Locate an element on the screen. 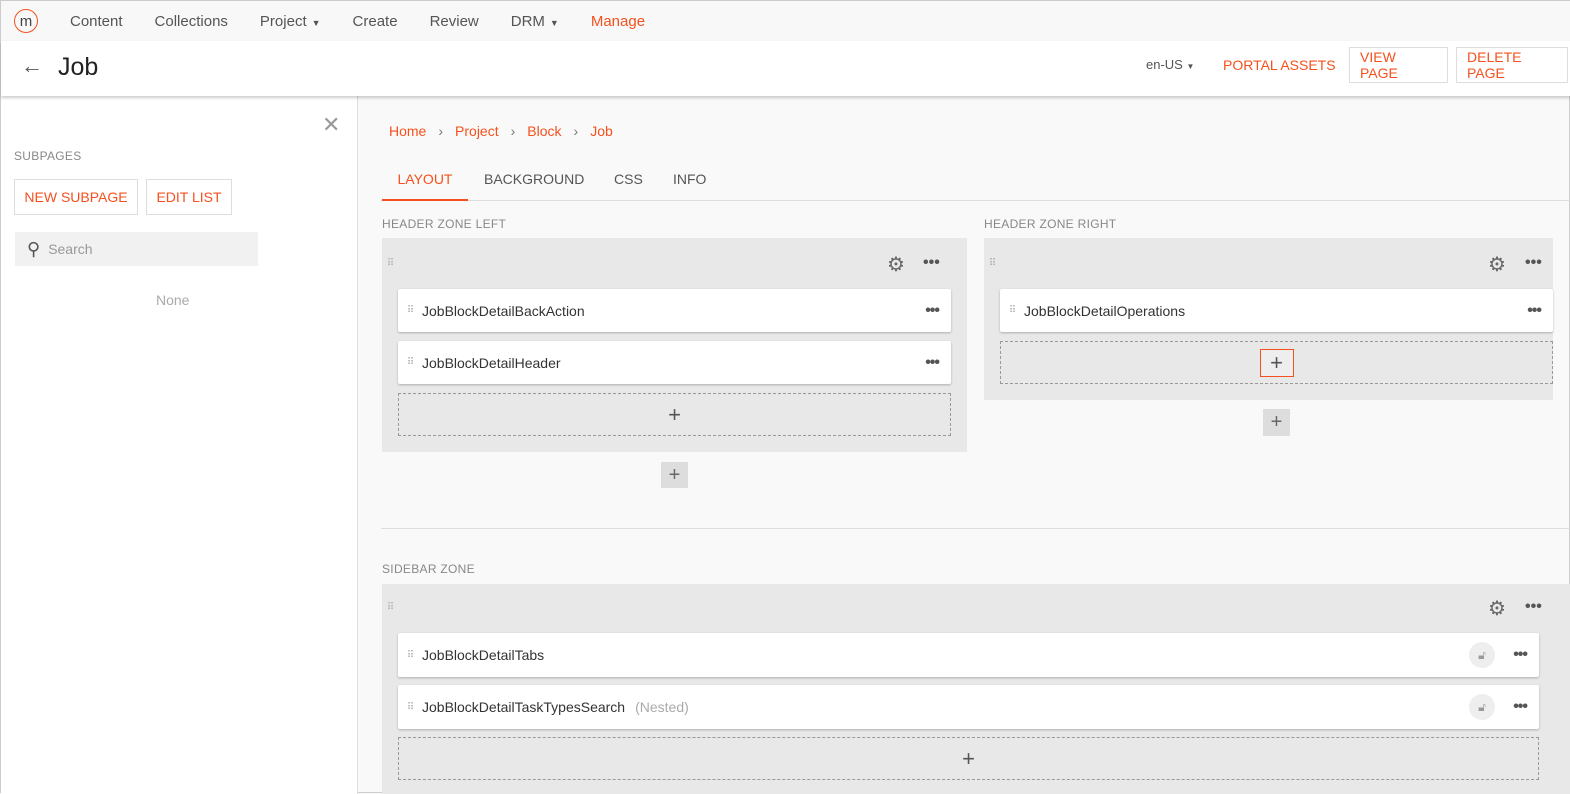 The height and width of the screenshot is (794, 1570). zone-label: HEADER ZONE RIGHT is located at coordinates (1050, 224).